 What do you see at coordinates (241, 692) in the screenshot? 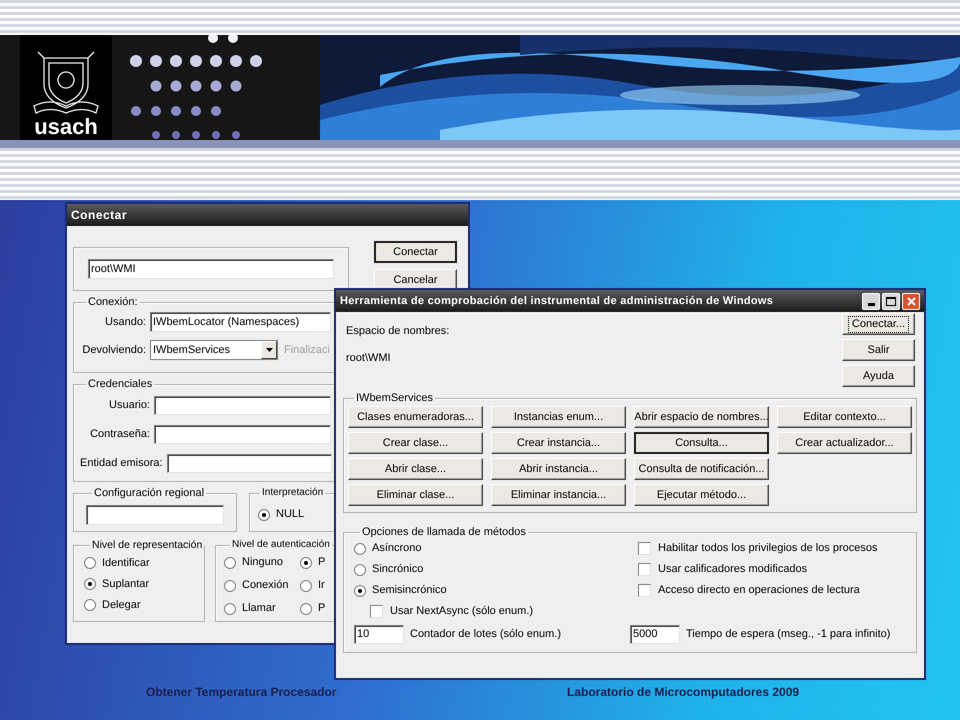
I see `footer-text: Obtener Temperatura Procesador` at bounding box center [241, 692].